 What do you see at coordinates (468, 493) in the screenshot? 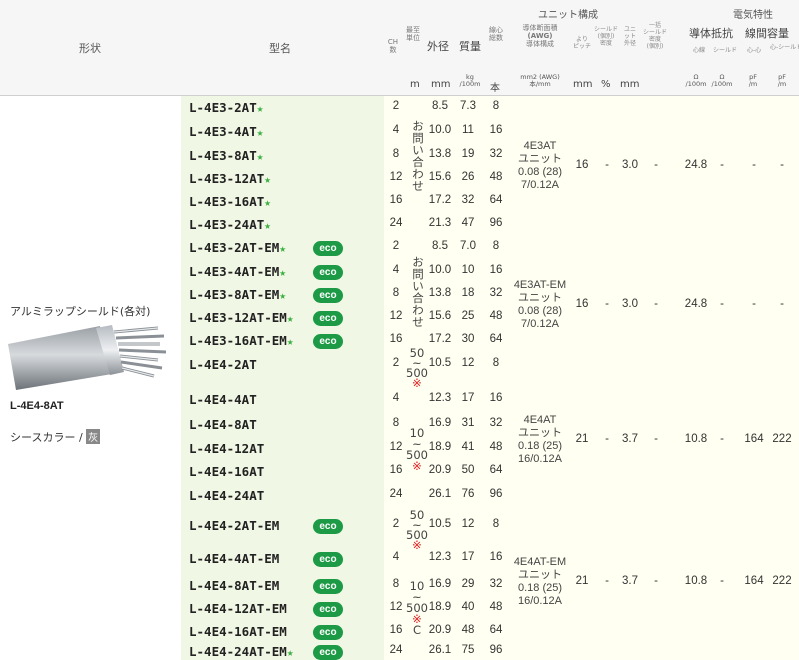
I see `mass-value: 76` at bounding box center [468, 493].